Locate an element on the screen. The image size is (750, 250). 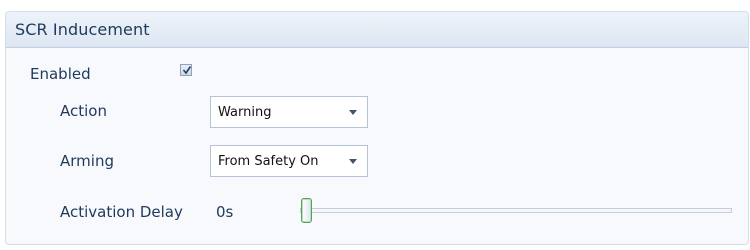
enabled-checkbox is located at coordinates (186, 70).